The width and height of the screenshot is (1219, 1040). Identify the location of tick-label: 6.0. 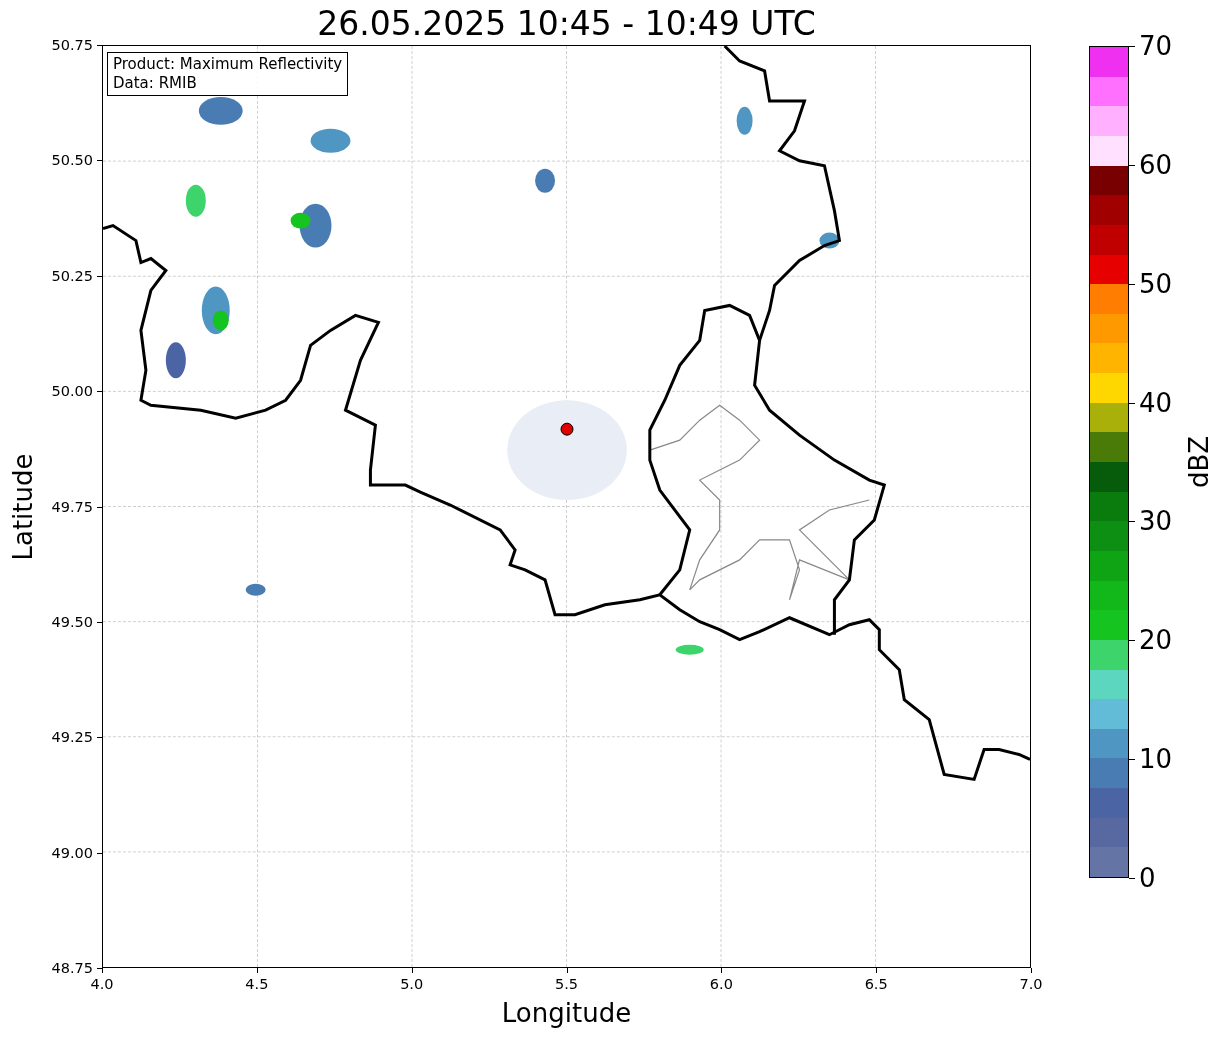
(721, 984).